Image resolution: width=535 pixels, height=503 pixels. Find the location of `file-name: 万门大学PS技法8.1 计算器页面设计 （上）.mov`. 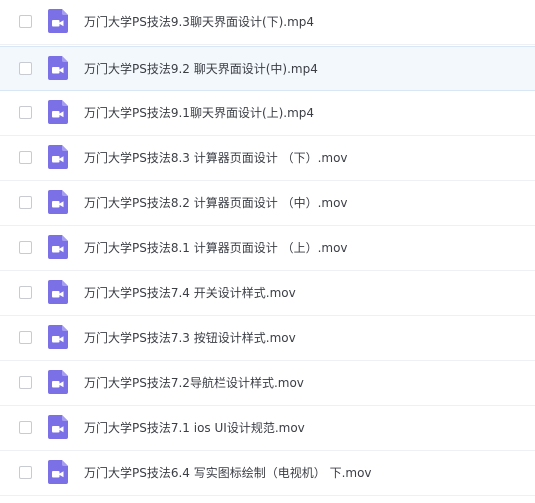

file-name: 万门大学PS技法8.1 计算器页面设计 （上）.mov is located at coordinates (216, 248).